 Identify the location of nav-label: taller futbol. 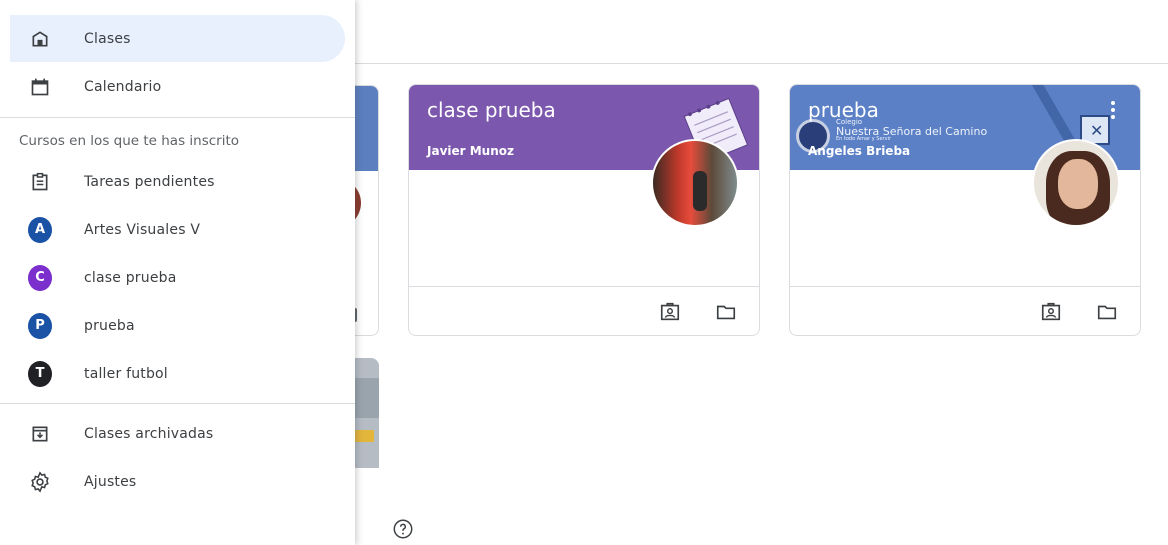
(126, 373).